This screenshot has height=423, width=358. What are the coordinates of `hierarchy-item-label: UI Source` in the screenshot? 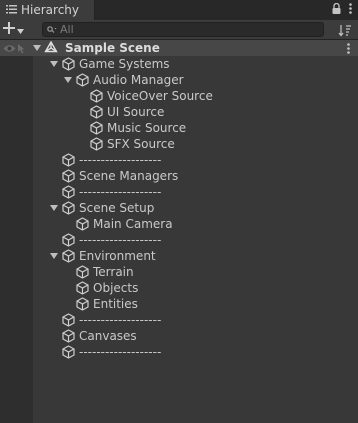 It's located at (136, 112).